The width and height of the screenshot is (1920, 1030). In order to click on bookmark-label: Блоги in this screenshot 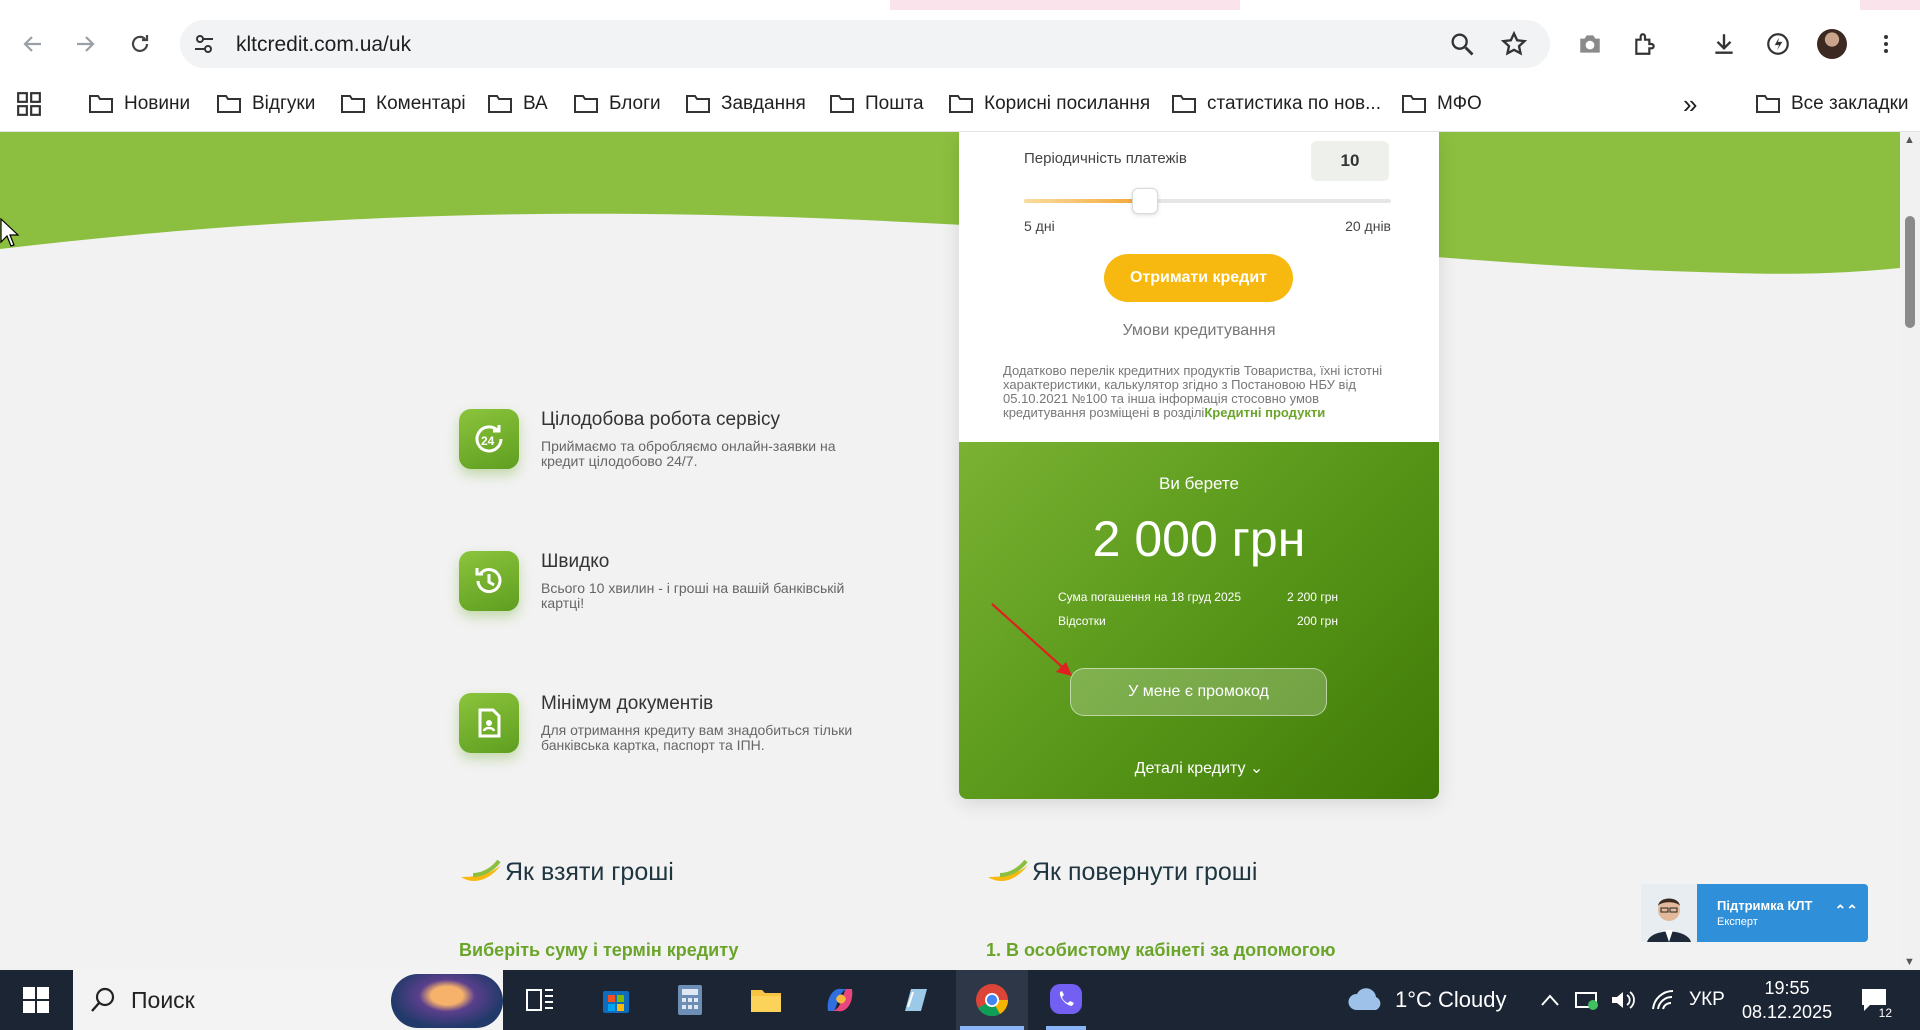, I will do `click(635, 103)`.